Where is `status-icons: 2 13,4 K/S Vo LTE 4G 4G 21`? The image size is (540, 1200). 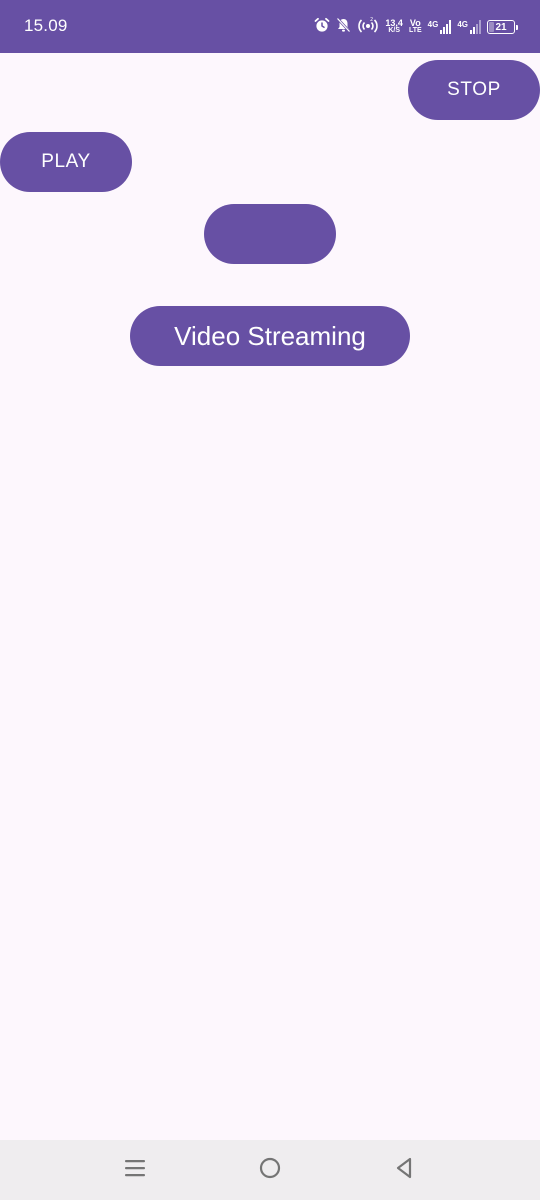
status-icons: 2 13,4 K/S Vo LTE 4G 4G 21 is located at coordinates (416, 27).